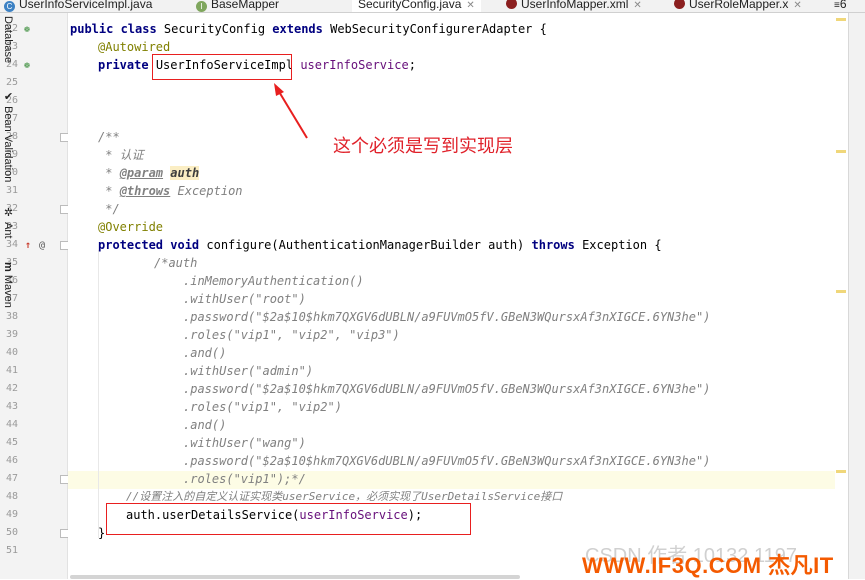 This screenshot has height=580, width=865. Describe the element at coordinates (8, 98) in the screenshot. I see `bean-validation-icon: ✔` at that location.